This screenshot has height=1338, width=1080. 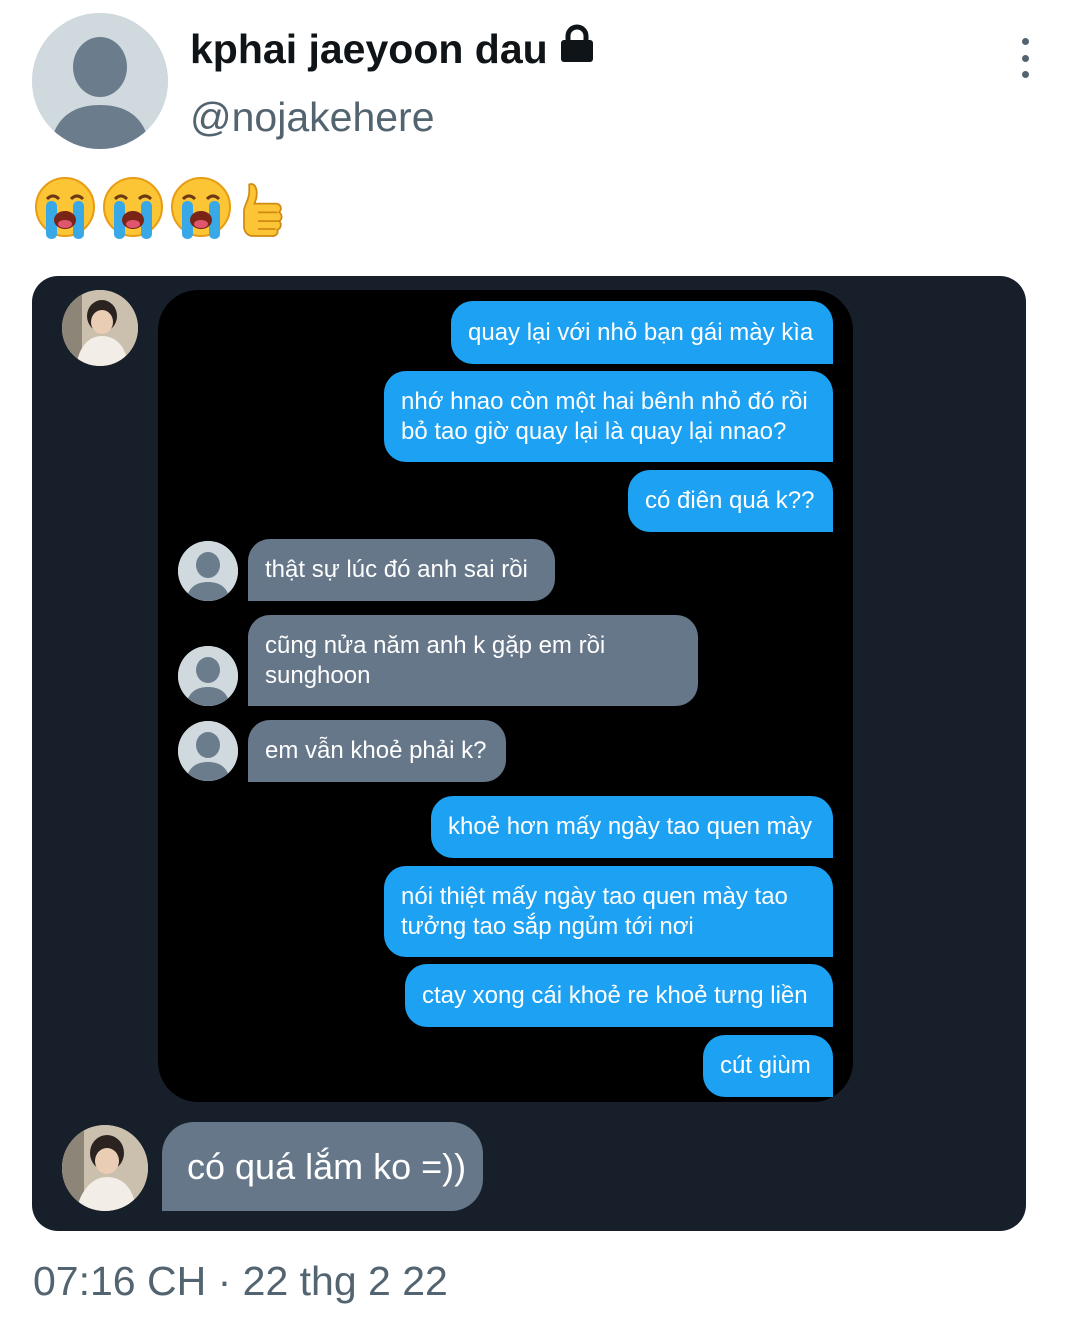 I want to click on incoming-message: cũng nửa năm anh k gặp em rồi sunghoon, so click(x=473, y=660).